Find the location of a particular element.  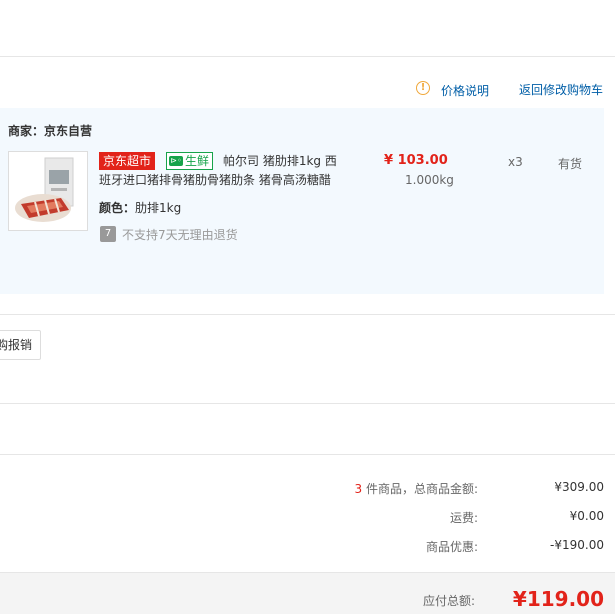

product-name-line1: 帕尔司 猪肋排1kg 西 is located at coordinates (280, 161).